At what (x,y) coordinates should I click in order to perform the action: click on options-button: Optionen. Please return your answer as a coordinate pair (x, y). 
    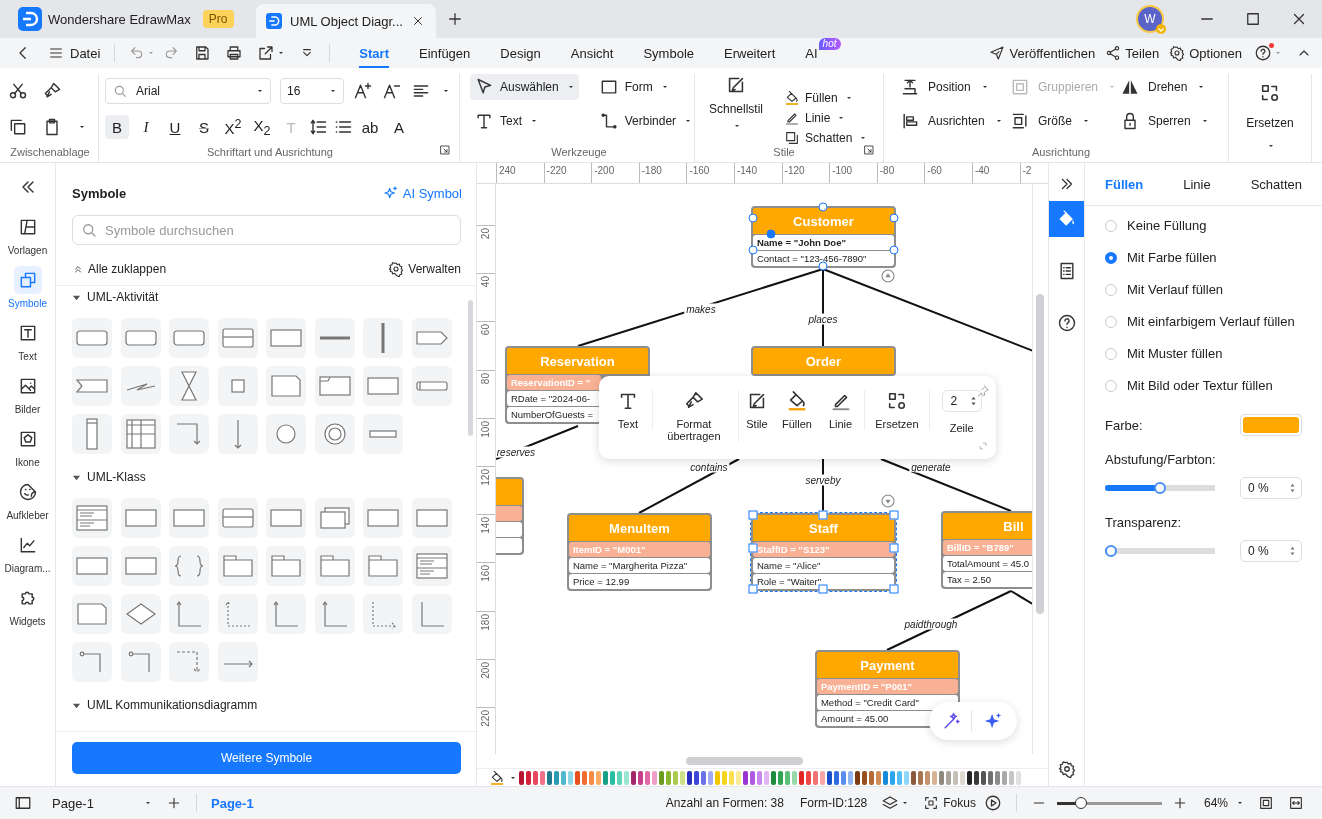
    Looking at the image, I should click on (1205, 53).